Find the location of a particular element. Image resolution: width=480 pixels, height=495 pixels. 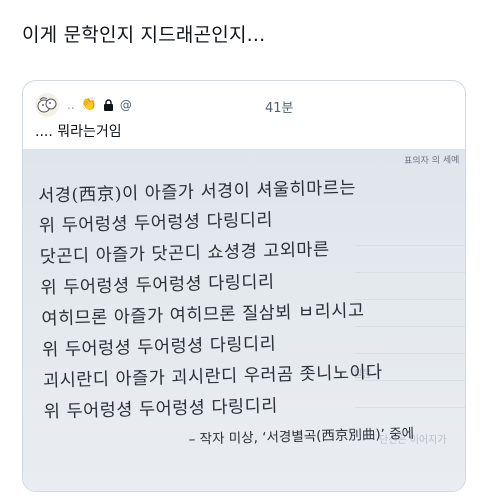

poem-line: 여히므론 아즐가 여히므론 질삼뵈 ㅂ리시고 is located at coordinates (203, 315).